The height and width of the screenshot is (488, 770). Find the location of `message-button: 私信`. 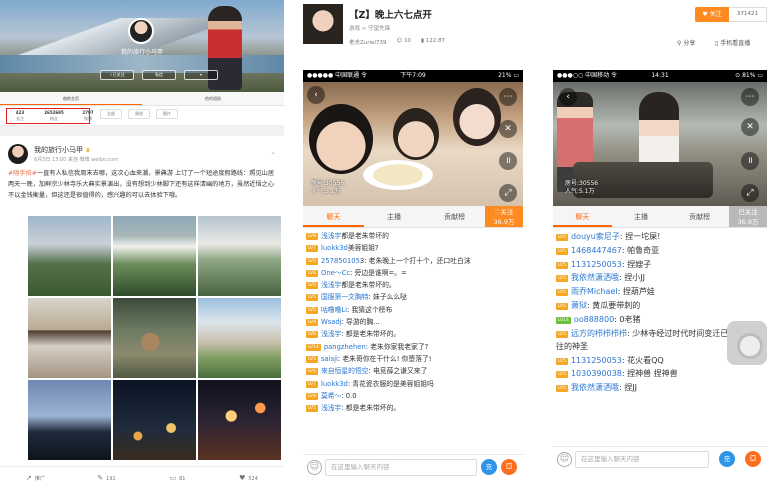

message-button: 私信 is located at coordinates (159, 75).